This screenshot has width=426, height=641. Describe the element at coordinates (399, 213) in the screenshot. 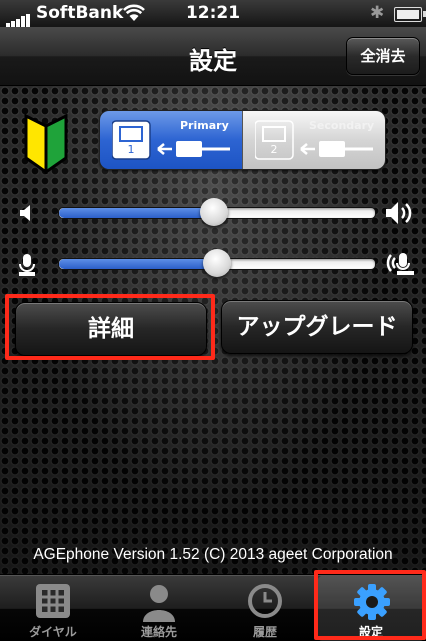

I see `speaker-high-icon` at that location.